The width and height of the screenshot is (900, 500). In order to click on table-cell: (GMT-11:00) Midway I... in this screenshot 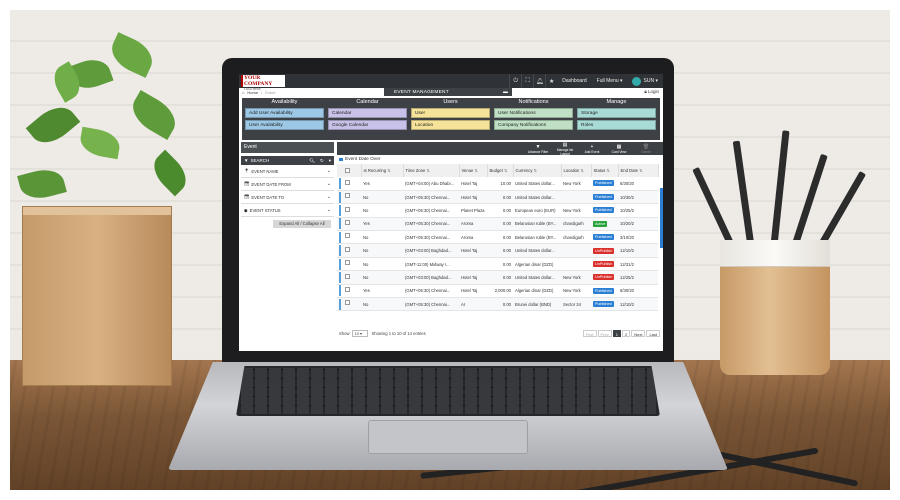, I will do `click(431, 264)`.